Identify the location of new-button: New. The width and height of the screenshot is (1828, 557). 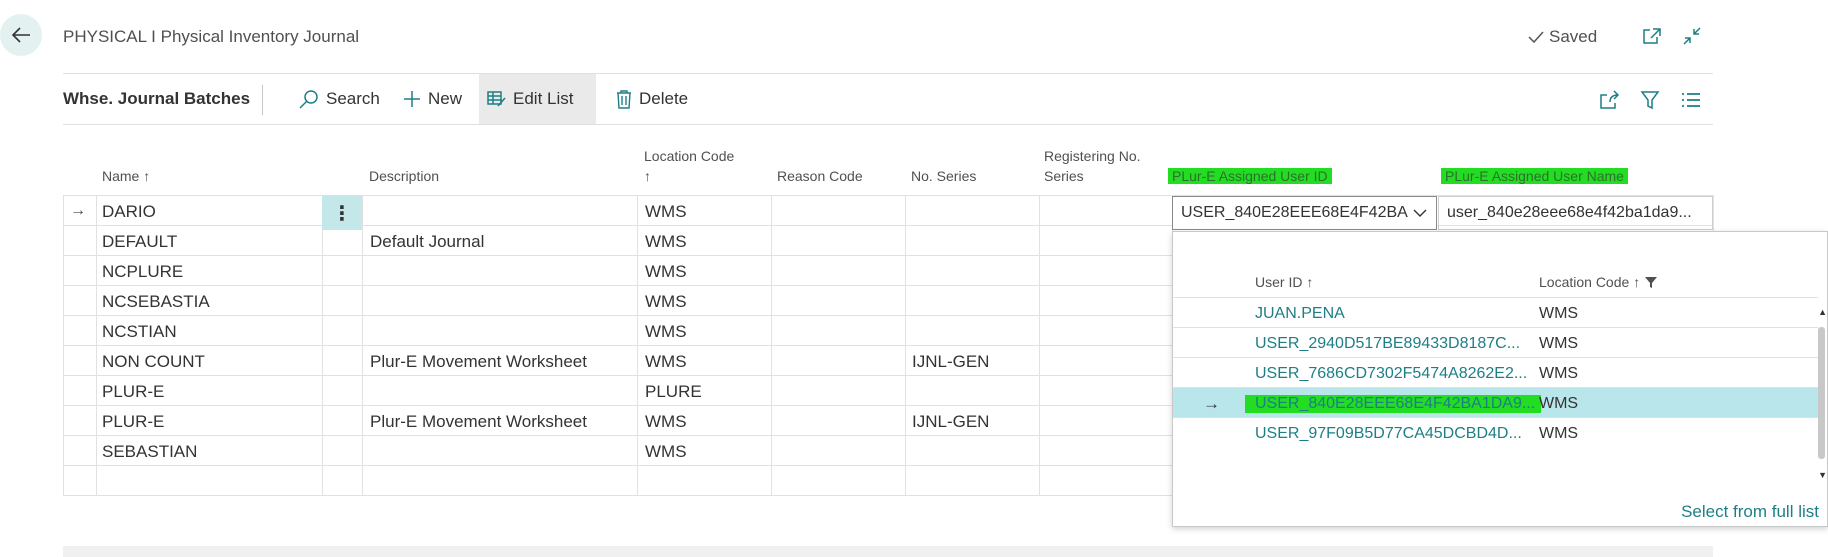
(432, 99).